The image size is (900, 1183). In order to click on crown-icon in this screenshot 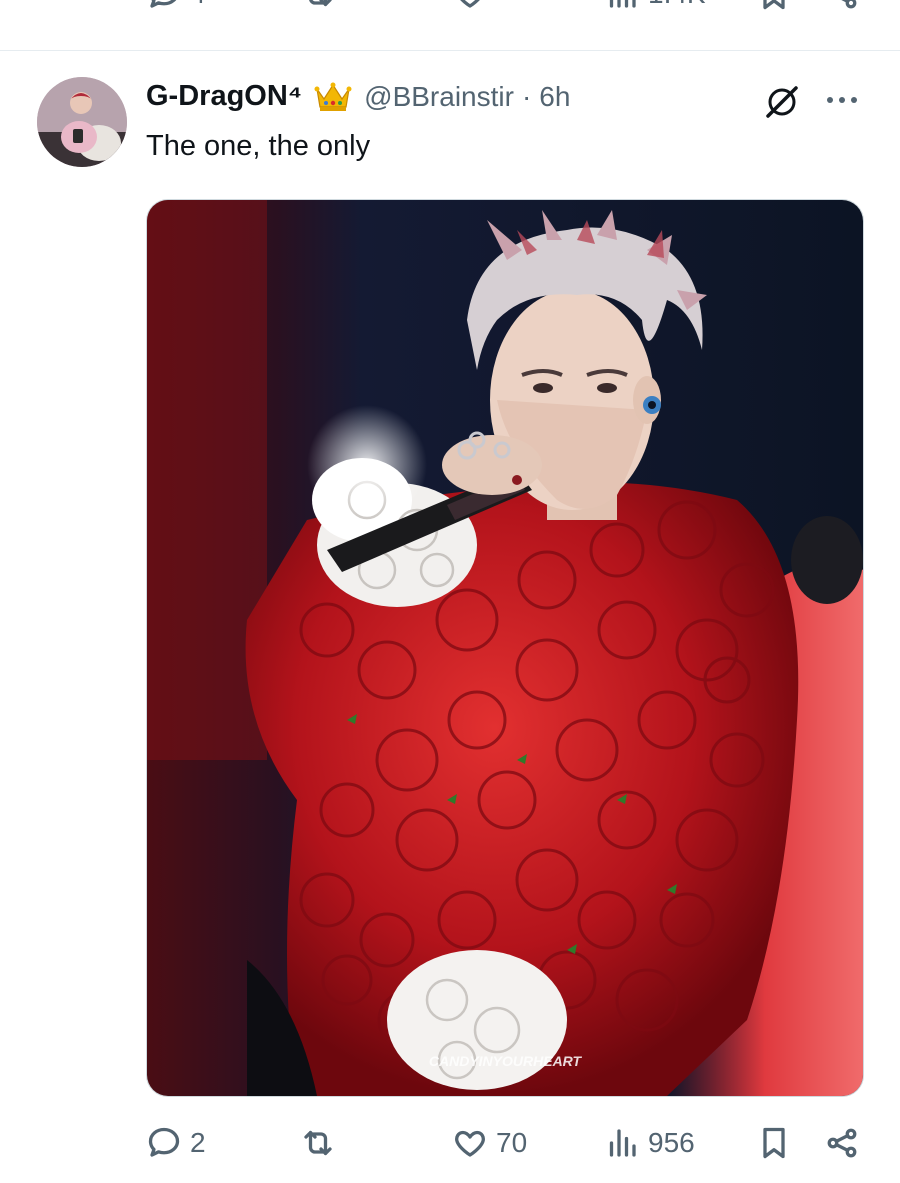, I will do `click(333, 96)`.